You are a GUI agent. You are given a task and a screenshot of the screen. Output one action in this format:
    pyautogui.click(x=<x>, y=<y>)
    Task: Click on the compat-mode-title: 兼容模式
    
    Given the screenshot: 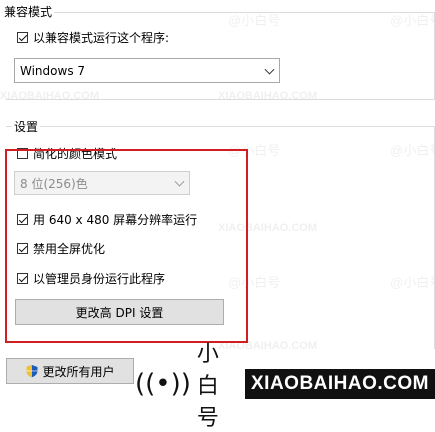 What is the action you would take?
    pyautogui.click(x=28, y=11)
    